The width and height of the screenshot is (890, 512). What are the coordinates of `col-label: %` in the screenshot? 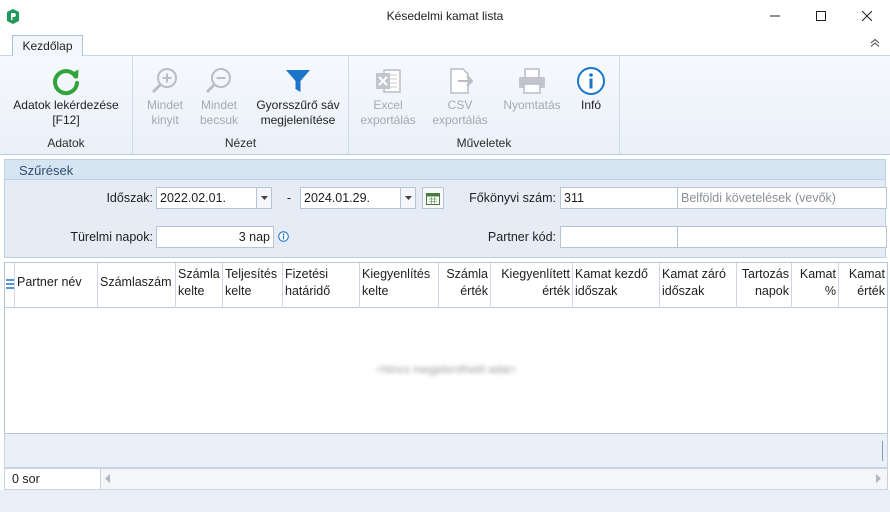 It's located at (830, 291).